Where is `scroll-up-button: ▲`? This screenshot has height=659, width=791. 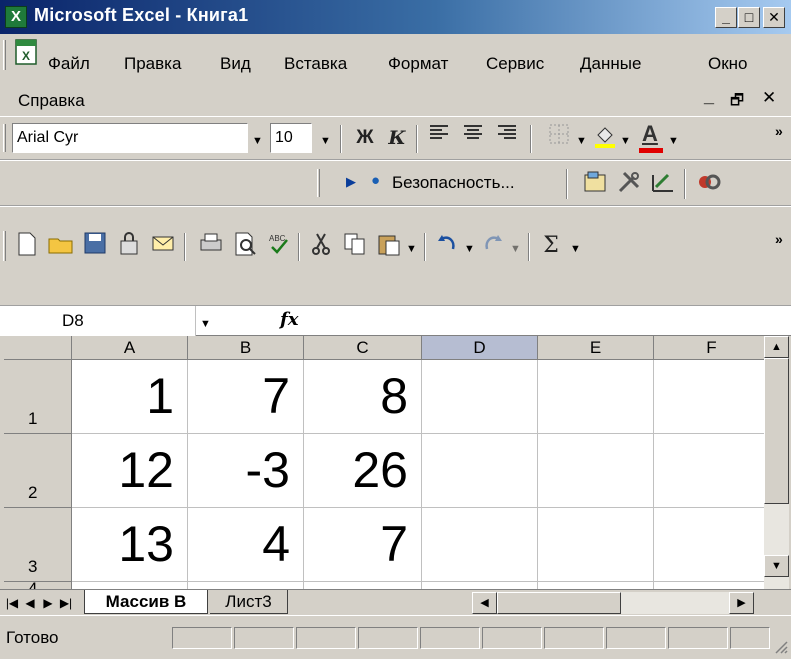 scroll-up-button: ▲ is located at coordinates (776, 347).